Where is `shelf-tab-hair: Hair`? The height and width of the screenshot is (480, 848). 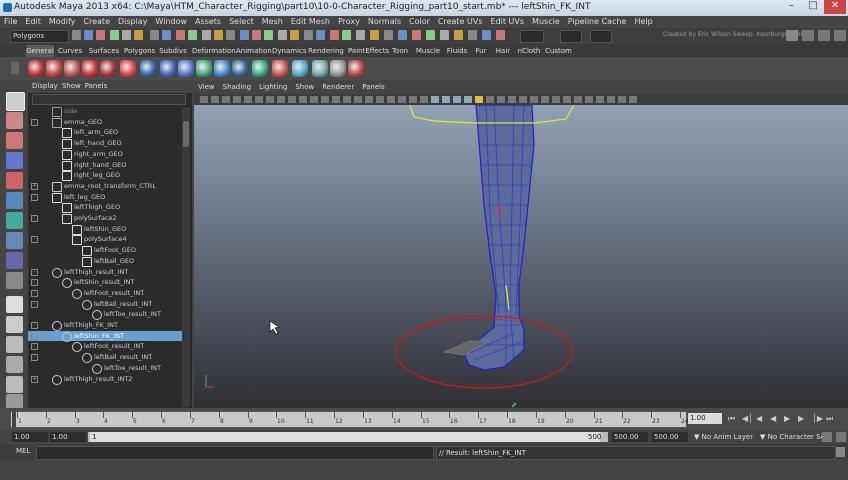
shelf-tab-hair: Hair is located at coordinates (503, 51).